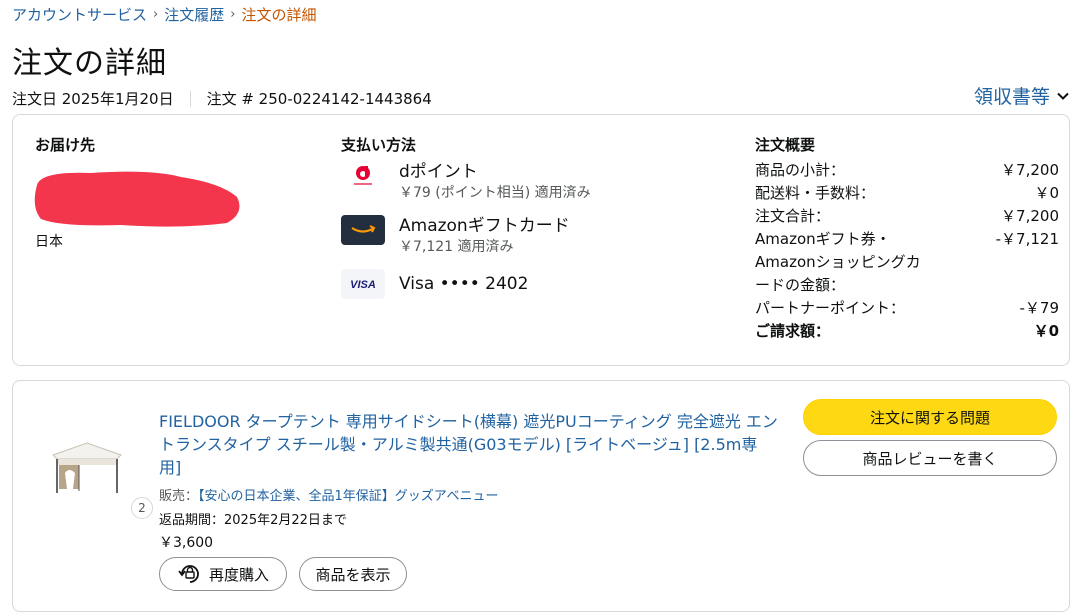 This screenshot has height=616, width=1080. I want to click on seller-label: 販売：, so click(179, 496).